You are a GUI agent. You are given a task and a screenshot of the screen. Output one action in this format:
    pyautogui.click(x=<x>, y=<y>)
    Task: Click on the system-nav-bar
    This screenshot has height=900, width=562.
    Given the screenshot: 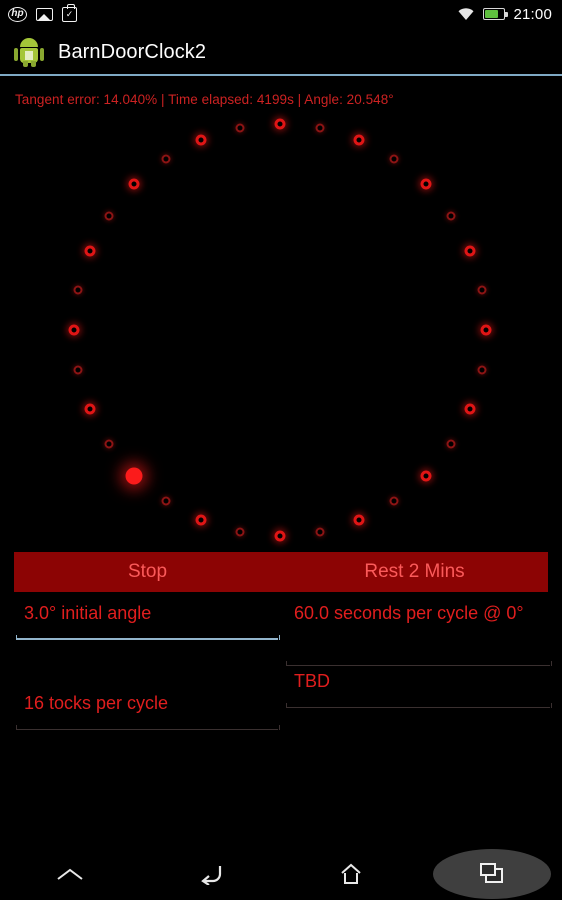 What is the action you would take?
    pyautogui.click(x=281, y=874)
    